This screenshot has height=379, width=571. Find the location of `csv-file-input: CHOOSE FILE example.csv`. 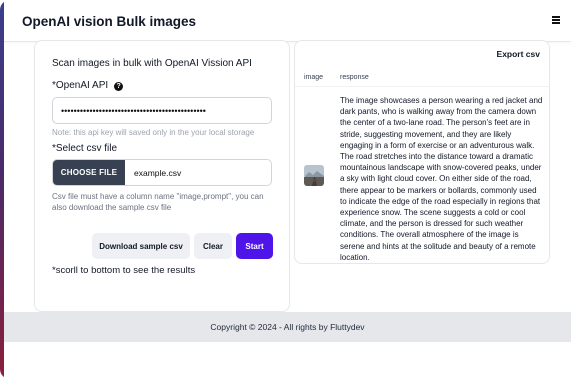

csv-file-input: CHOOSE FILE example.csv is located at coordinates (162, 172).